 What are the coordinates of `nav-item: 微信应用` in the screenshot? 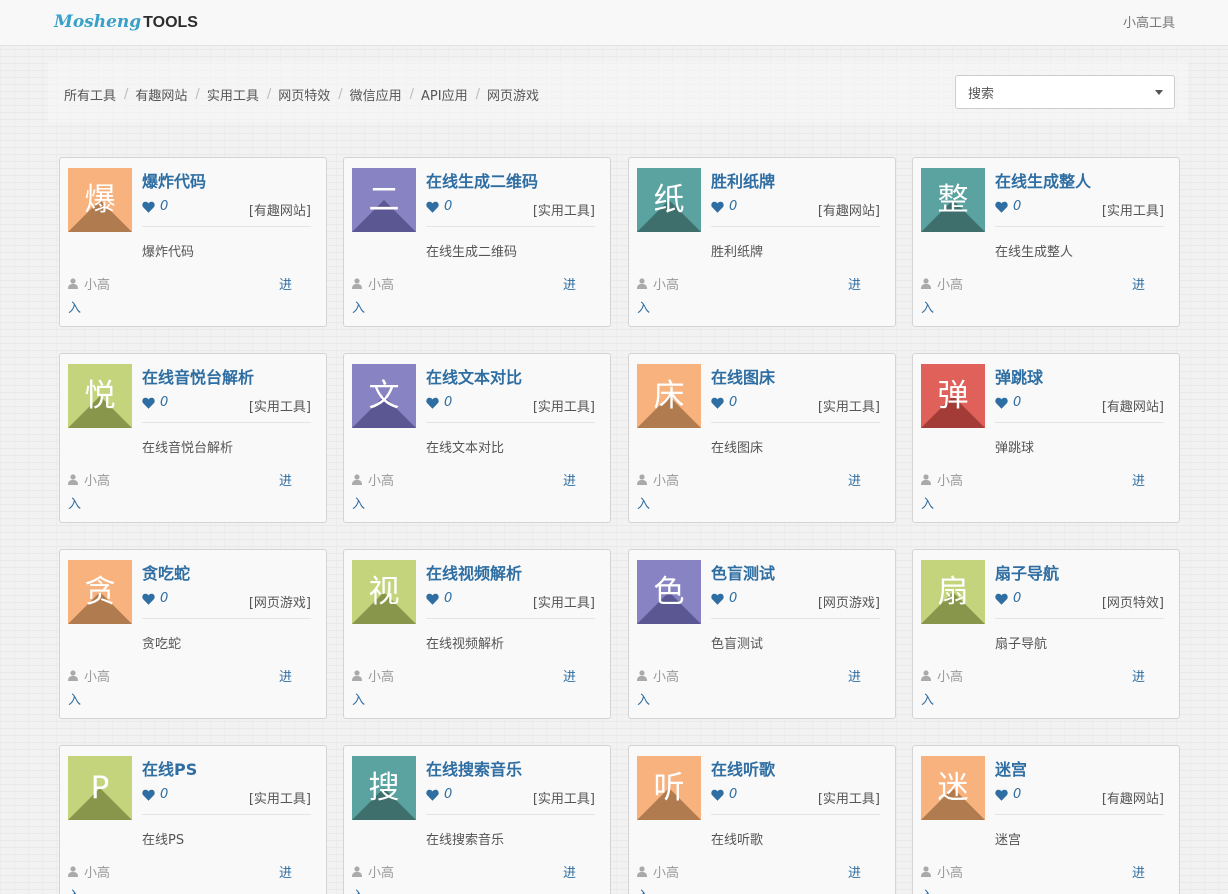 It's located at (376, 94).